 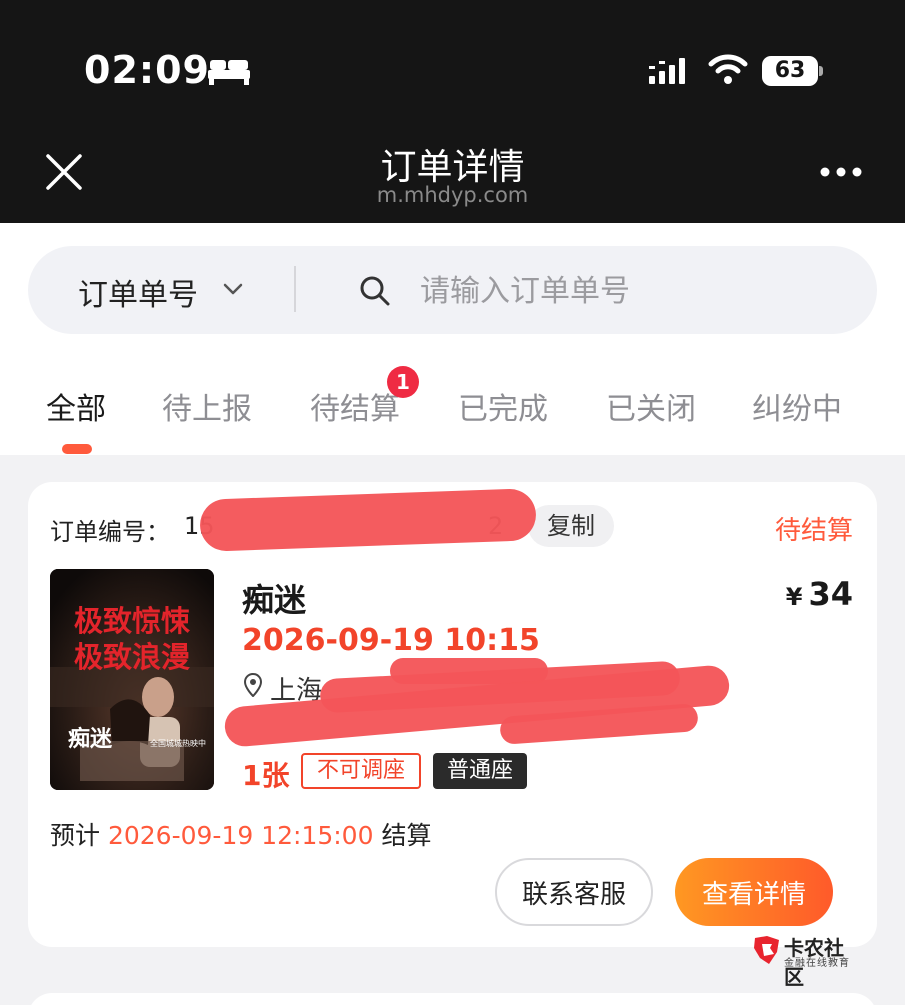 I want to click on settlement-estimate: 预计 2026-09-19 12:15:00 结算, so click(x=240, y=834).